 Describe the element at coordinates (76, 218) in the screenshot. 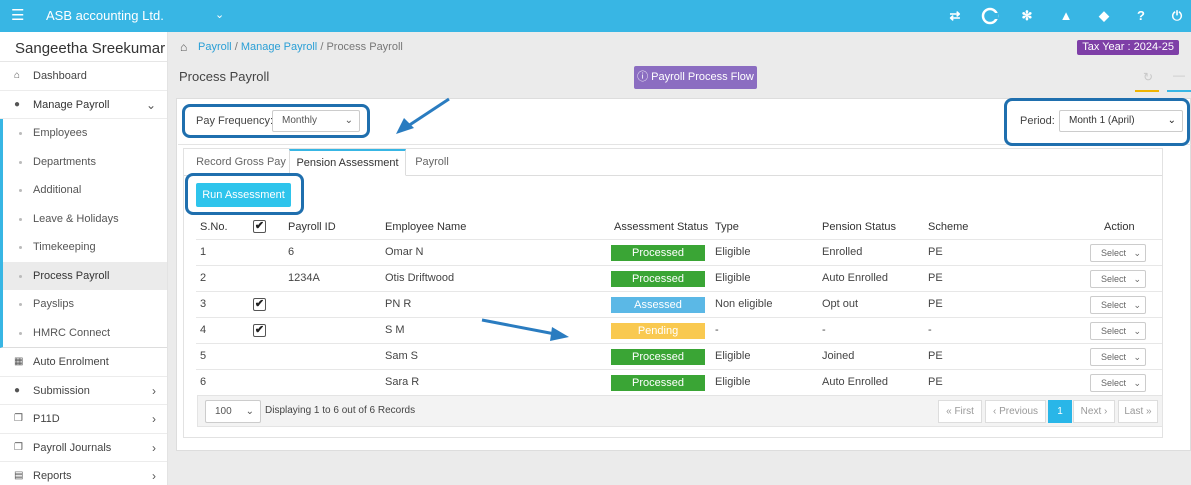

I see `sidebar-item-label: Leave & Holidays` at that location.